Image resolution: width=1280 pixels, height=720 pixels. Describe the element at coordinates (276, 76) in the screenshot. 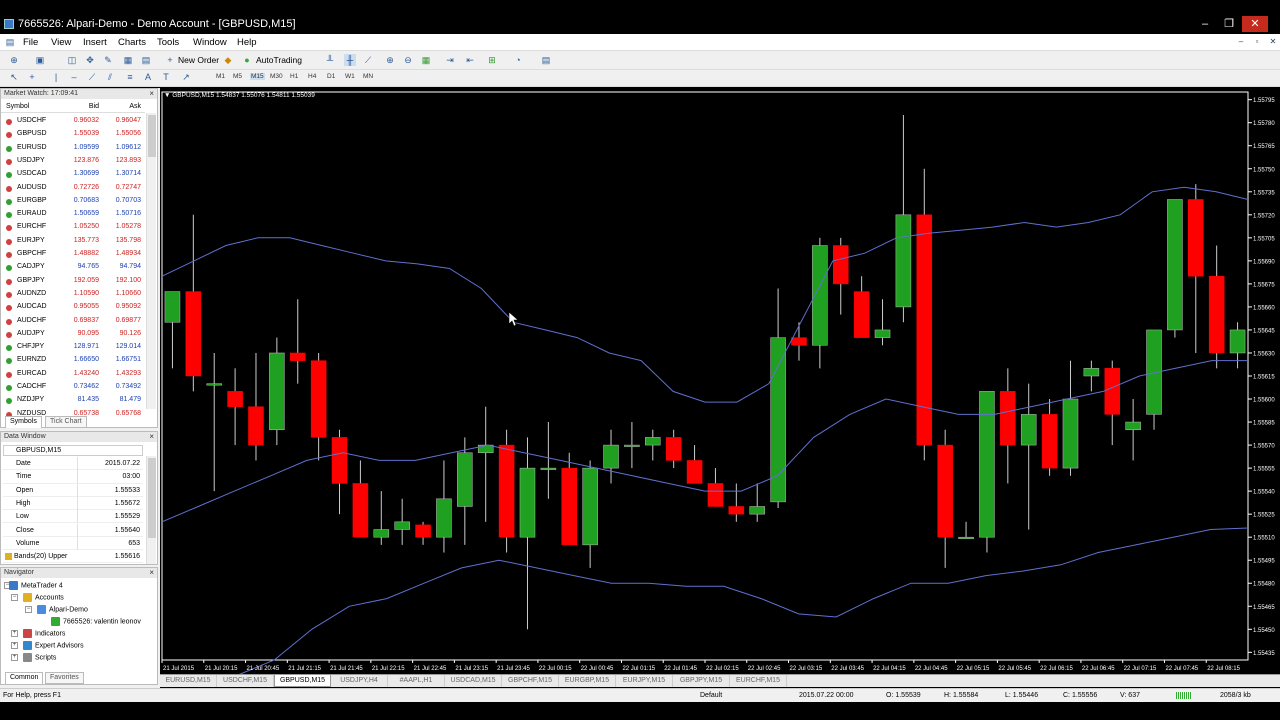

I see `timeframe-m30: M30` at that location.